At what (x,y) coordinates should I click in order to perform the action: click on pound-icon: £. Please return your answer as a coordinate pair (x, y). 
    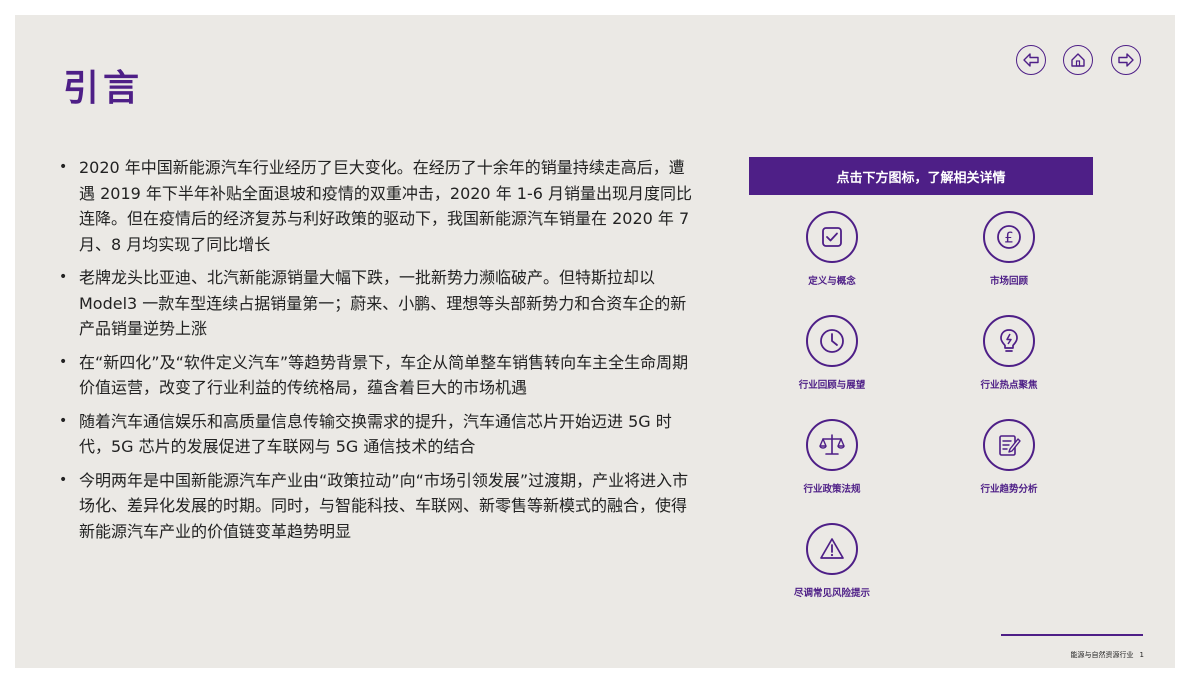
    Looking at the image, I should click on (1009, 237).